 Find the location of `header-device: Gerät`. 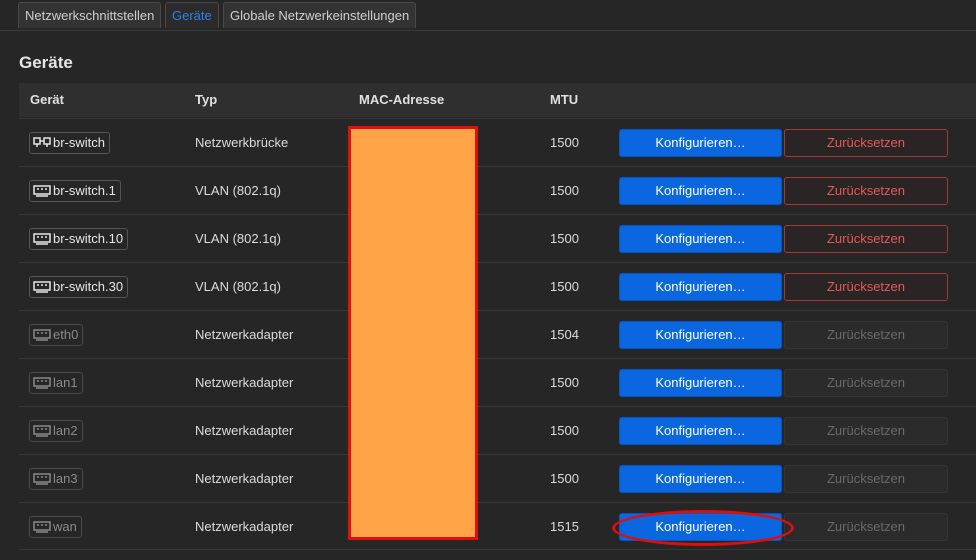

header-device: Gerät is located at coordinates (47, 99).